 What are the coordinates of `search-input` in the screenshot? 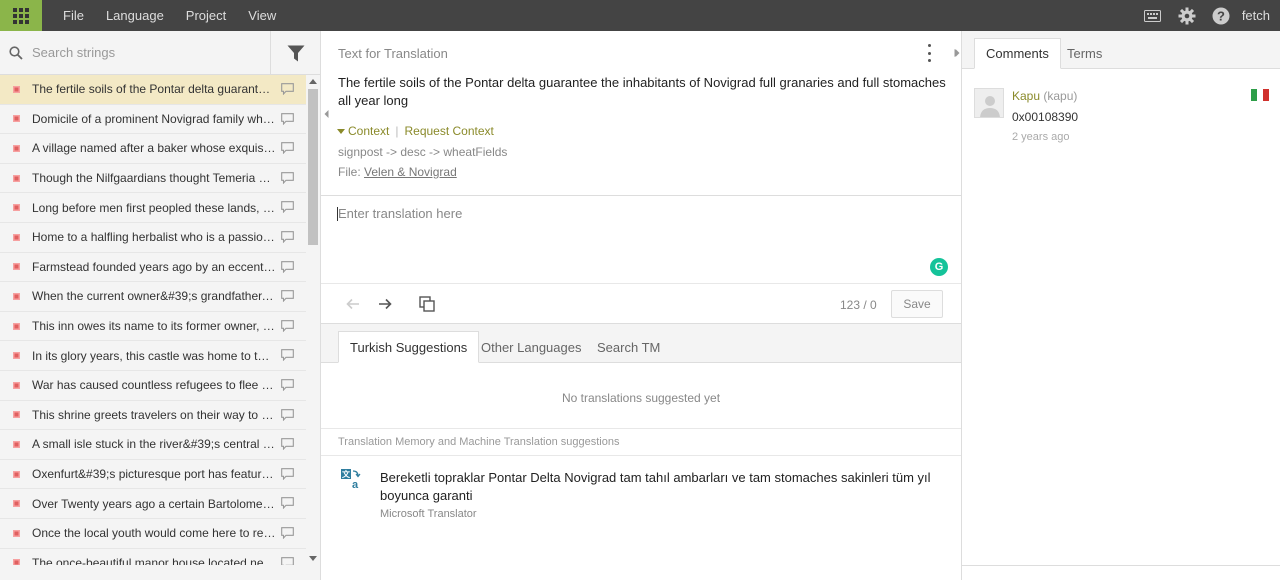 It's located at (149, 52).